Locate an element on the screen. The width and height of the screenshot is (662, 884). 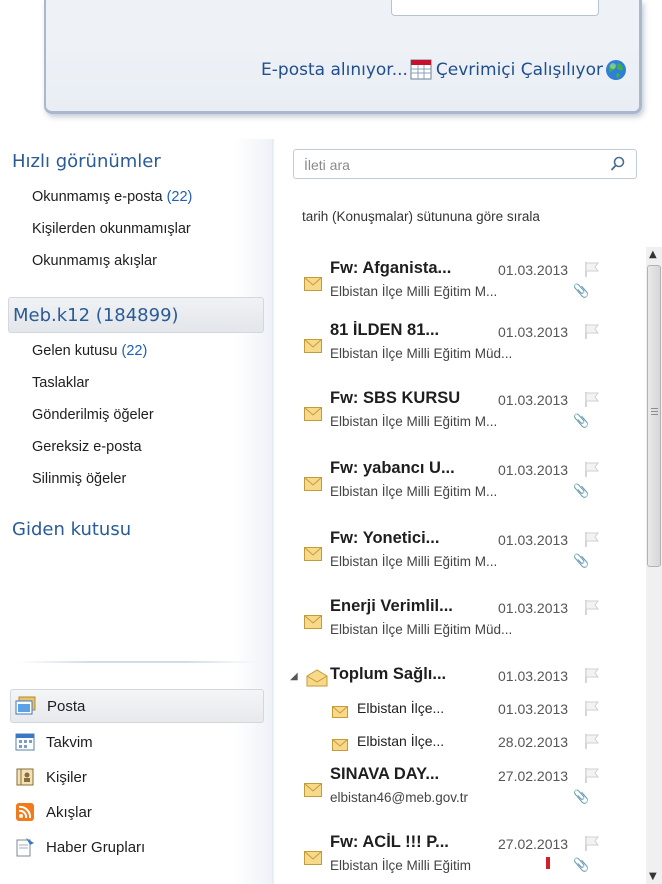
sidebar-item-deleted-items: Silinmiş öğeler is located at coordinates (79, 479).